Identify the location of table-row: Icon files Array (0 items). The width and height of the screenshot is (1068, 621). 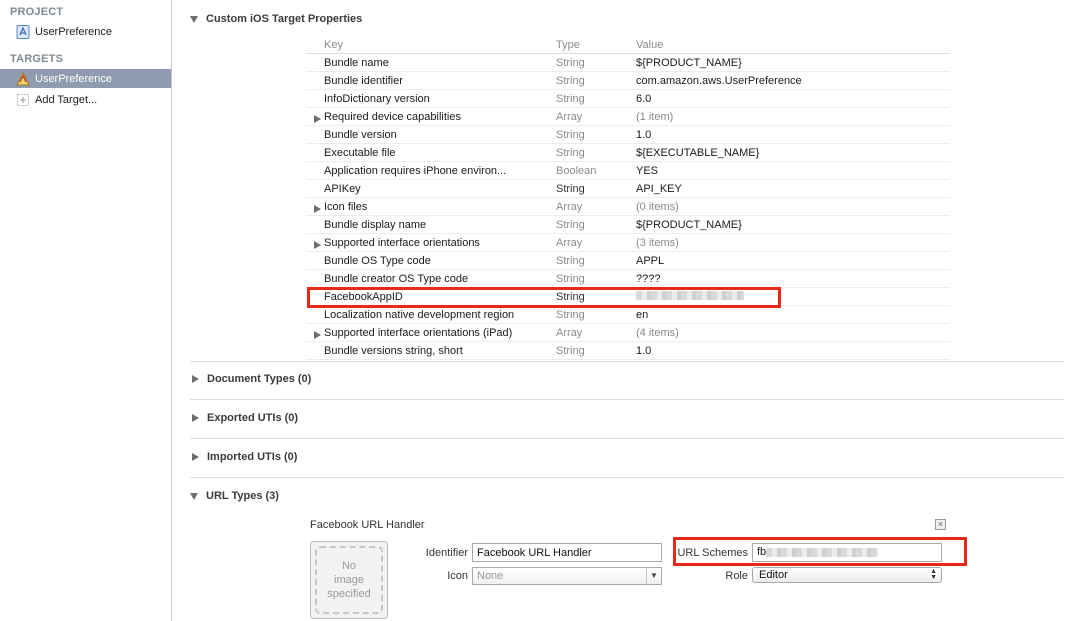
(628, 207).